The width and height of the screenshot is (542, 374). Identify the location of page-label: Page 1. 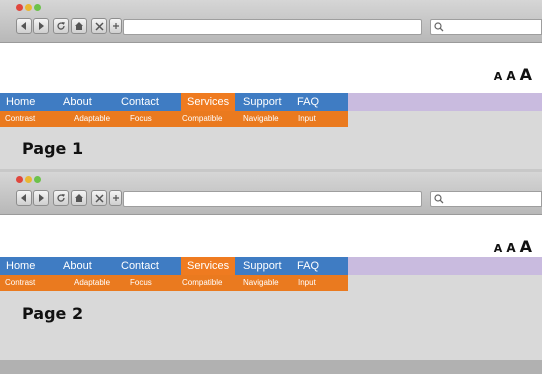
(53, 148).